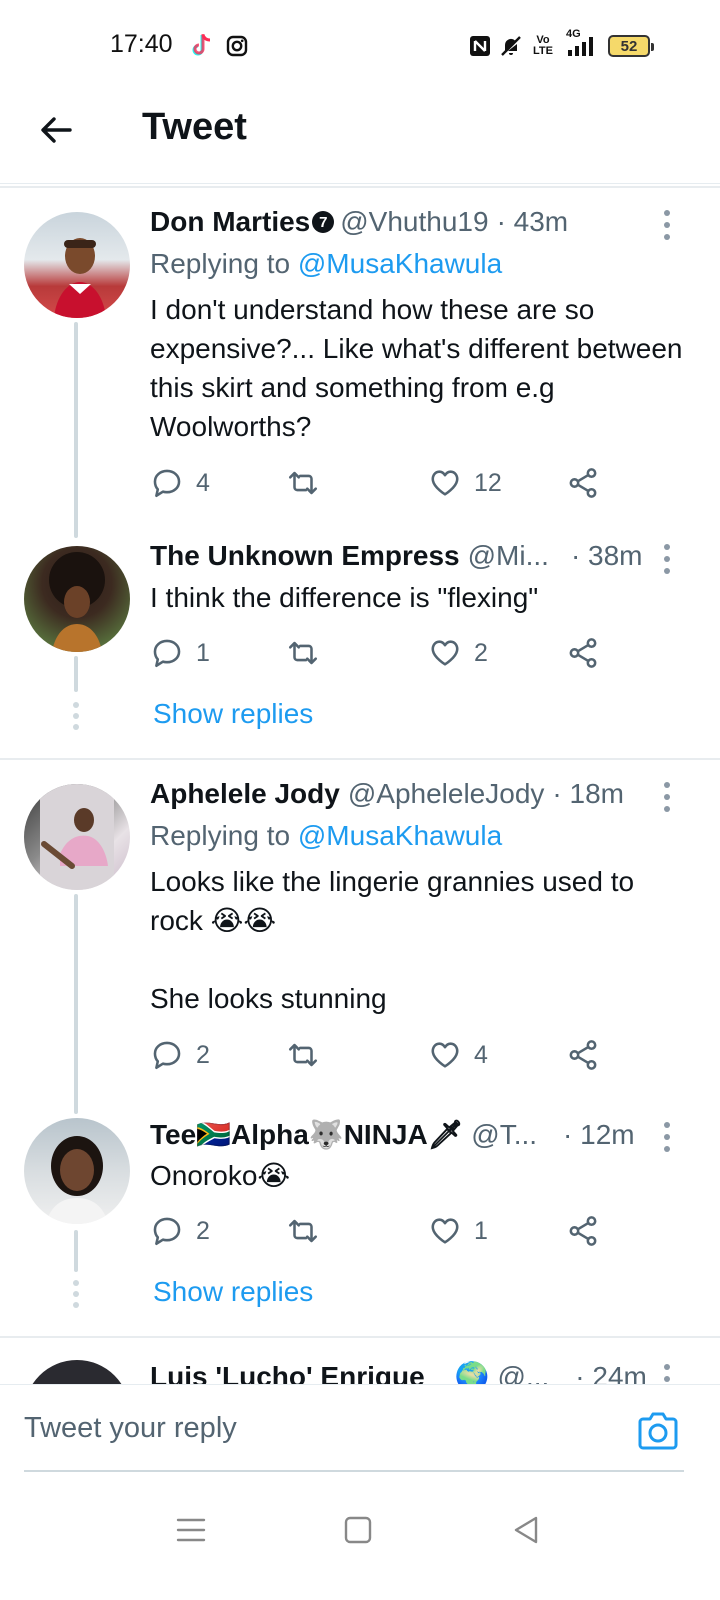  Describe the element at coordinates (237, 46) in the screenshot. I see `instagram-icon` at that location.